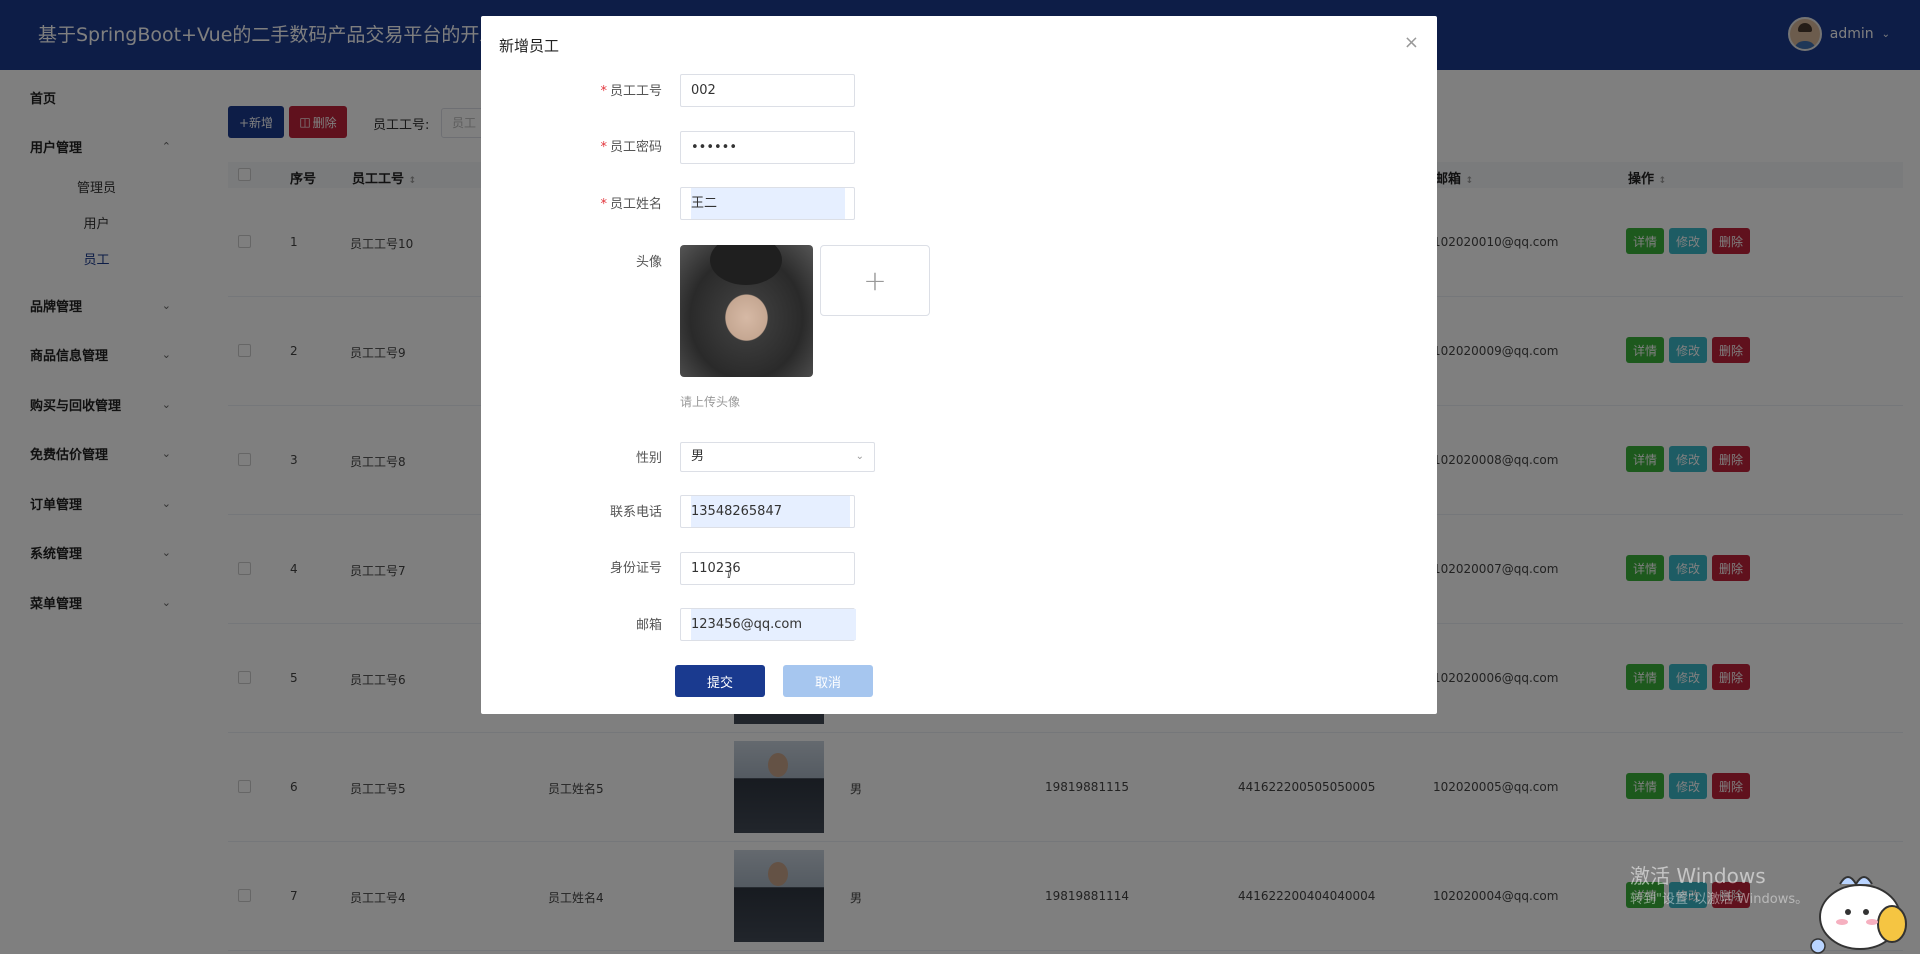 This screenshot has height=954, width=1920. Describe the element at coordinates (635, 147) in the screenshot. I see `password-label-text: 员工密码` at that location.